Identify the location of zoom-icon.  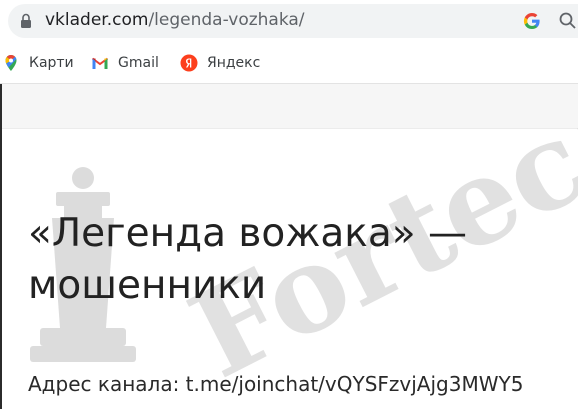
(568, 21).